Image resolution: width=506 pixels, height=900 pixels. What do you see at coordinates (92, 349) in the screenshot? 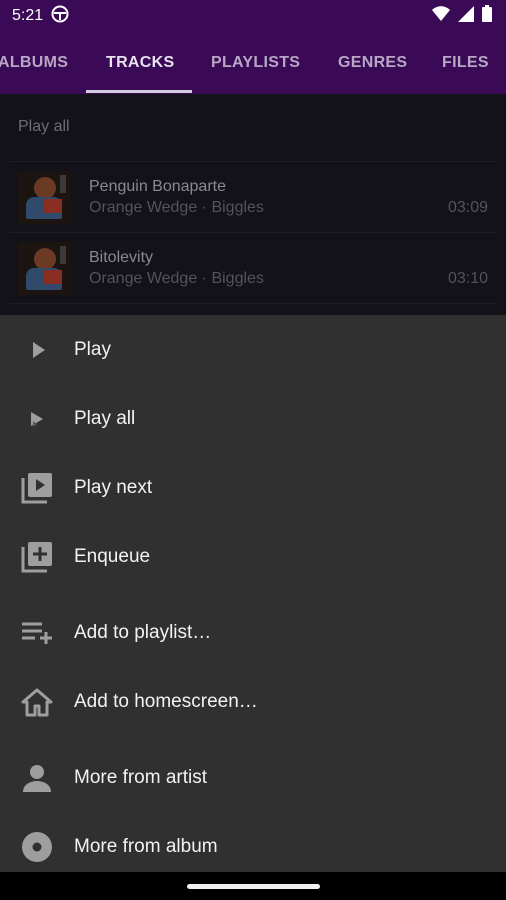
I see `menu-label: Play` at bounding box center [92, 349].